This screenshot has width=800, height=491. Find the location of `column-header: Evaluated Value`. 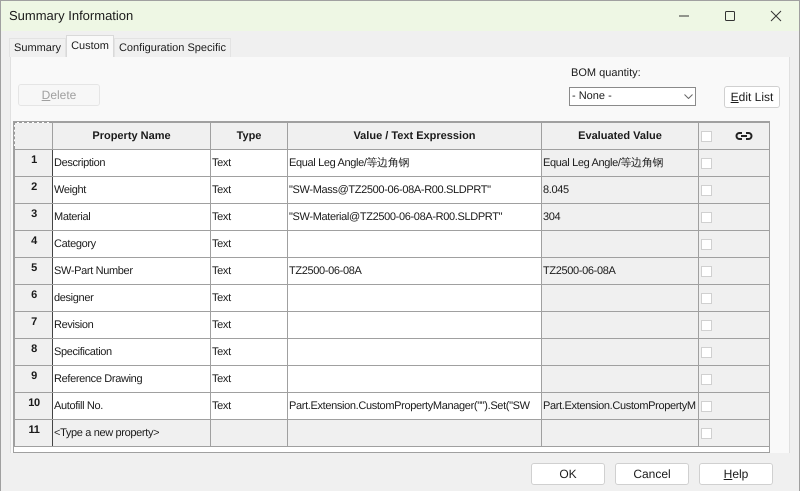

column-header: Evaluated Value is located at coordinates (620, 136).